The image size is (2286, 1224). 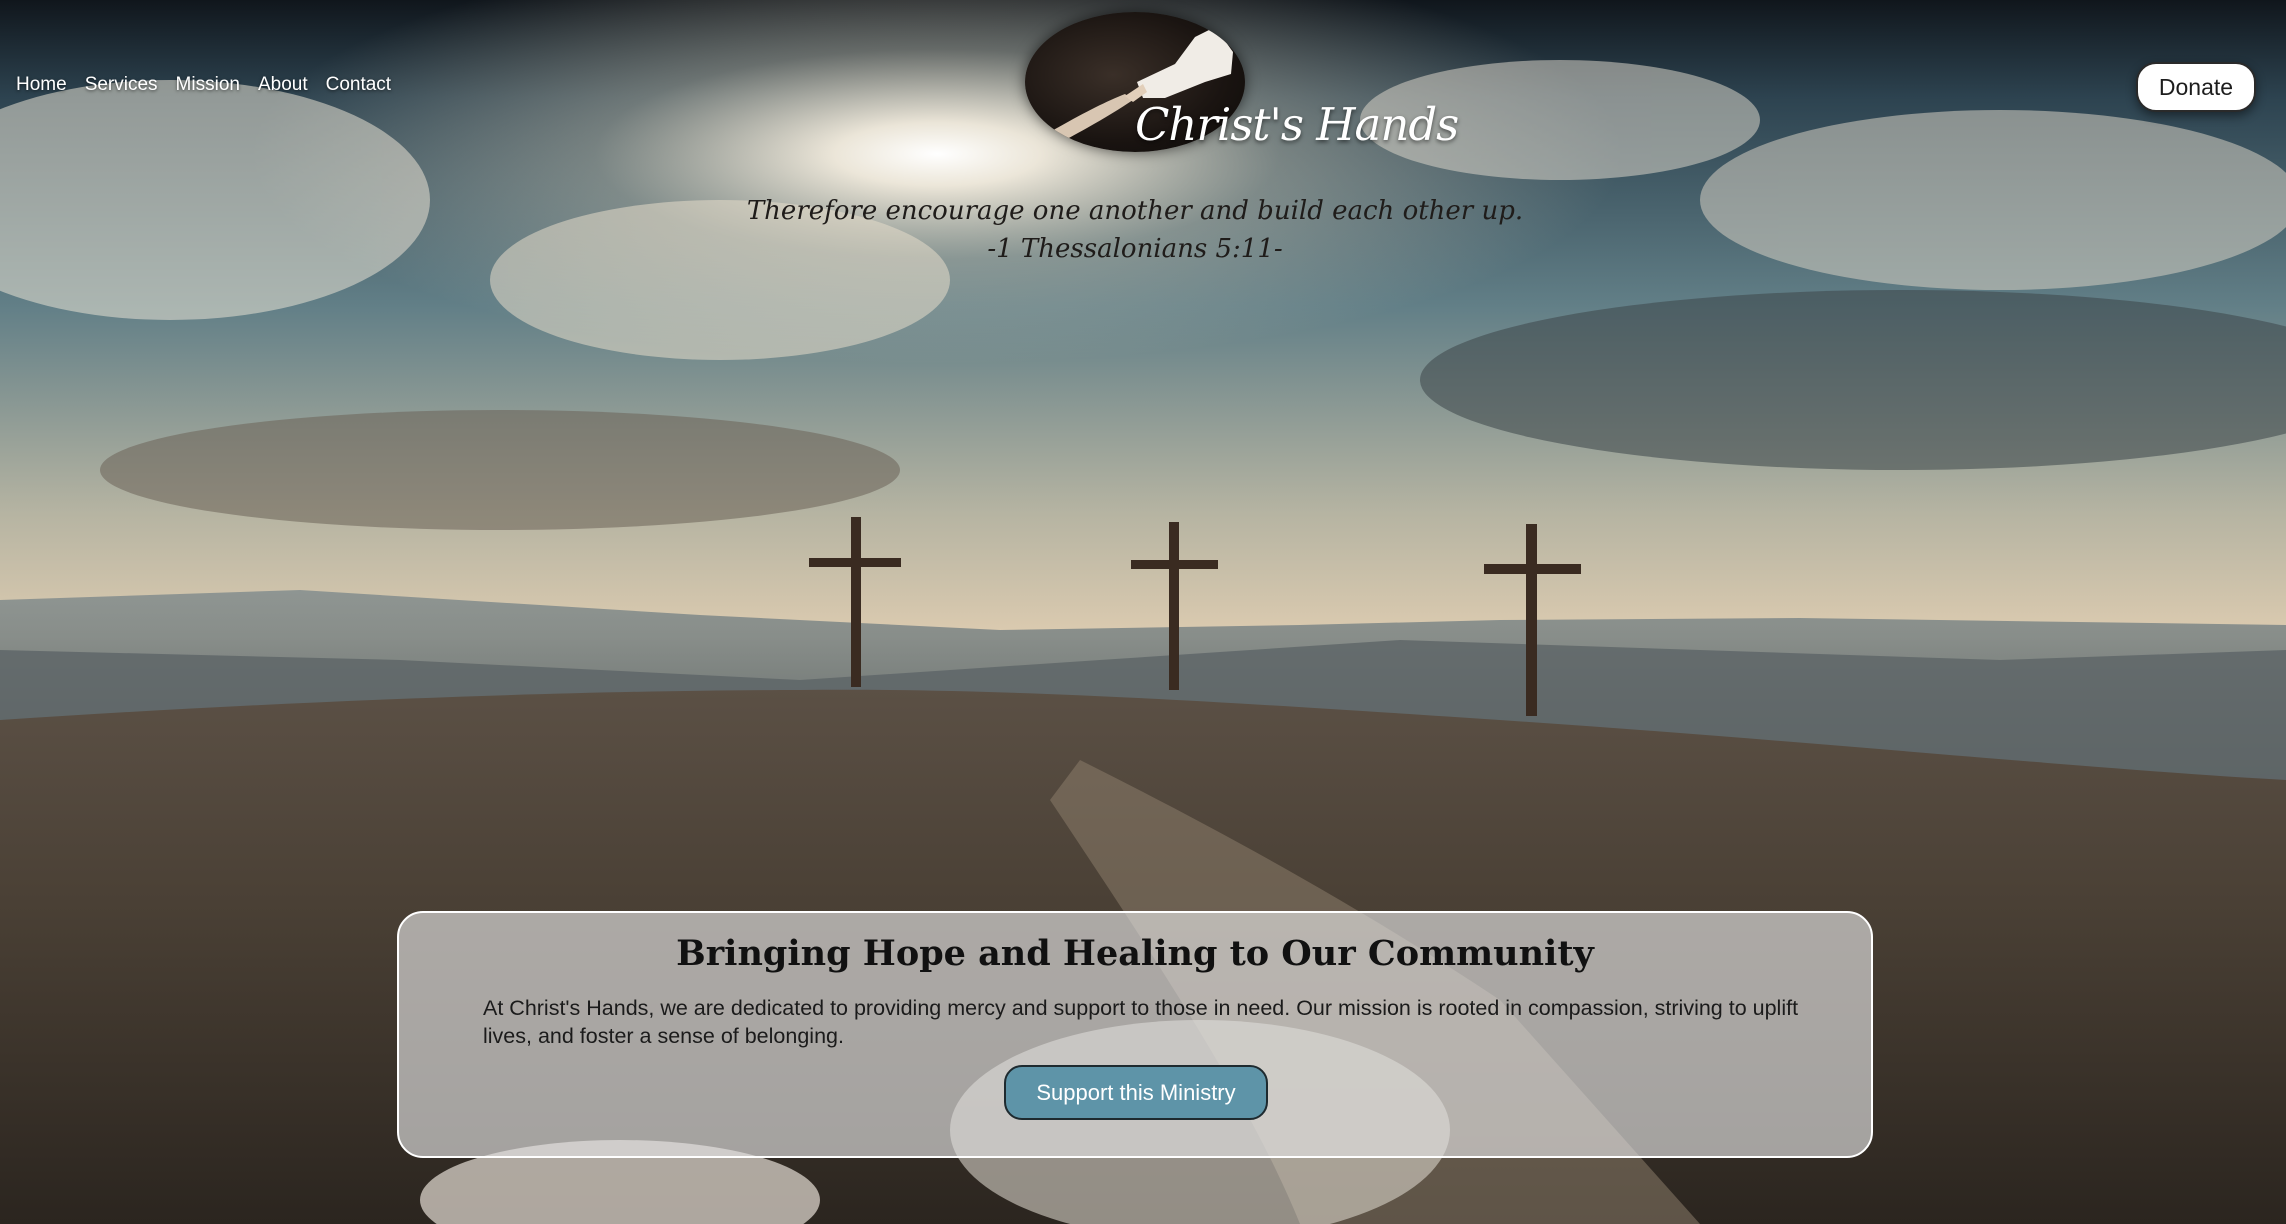 I want to click on nav-mission-link: Mission, so click(x=208, y=85).